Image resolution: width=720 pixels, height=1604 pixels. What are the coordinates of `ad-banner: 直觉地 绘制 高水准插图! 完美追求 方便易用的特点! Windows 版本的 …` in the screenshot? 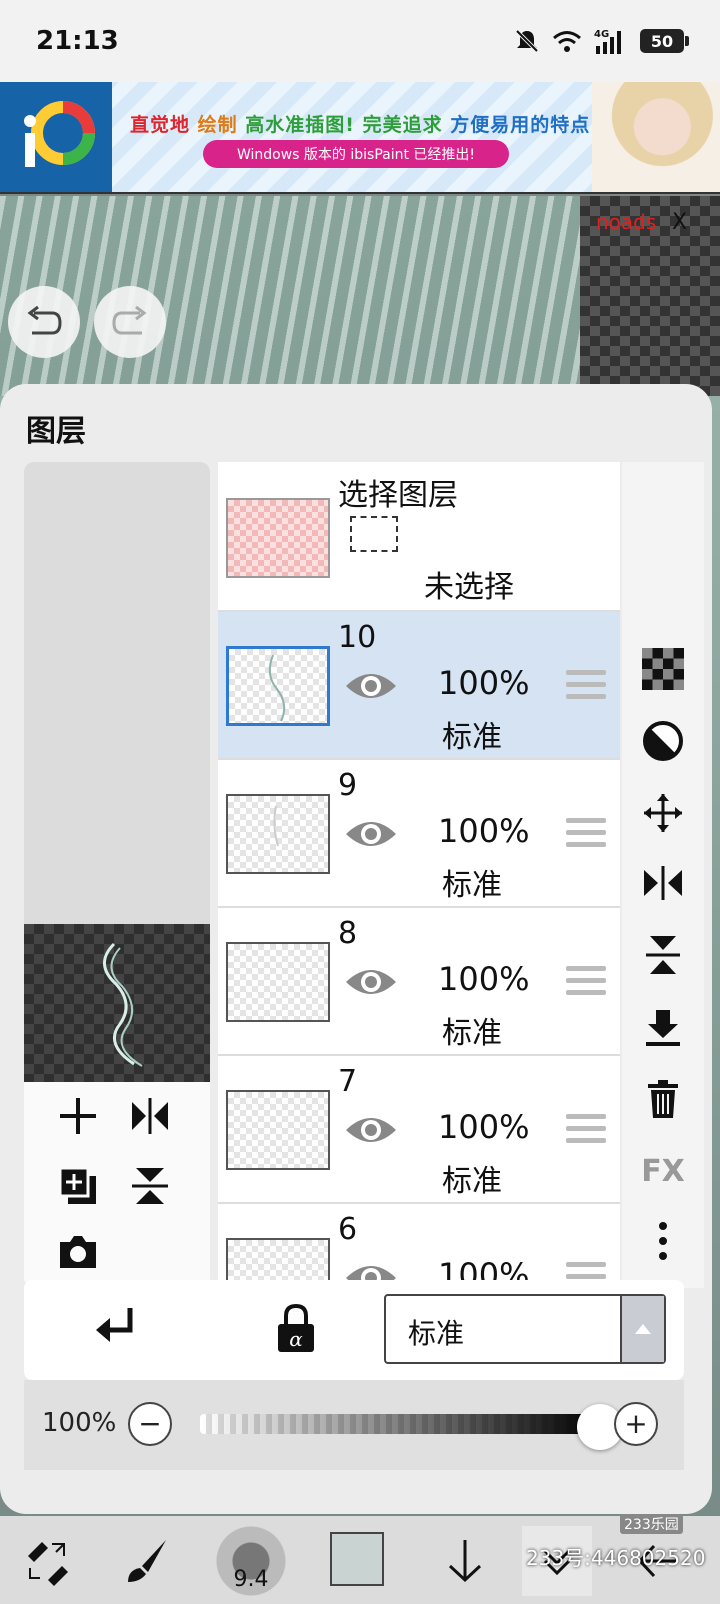 It's located at (360, 138).